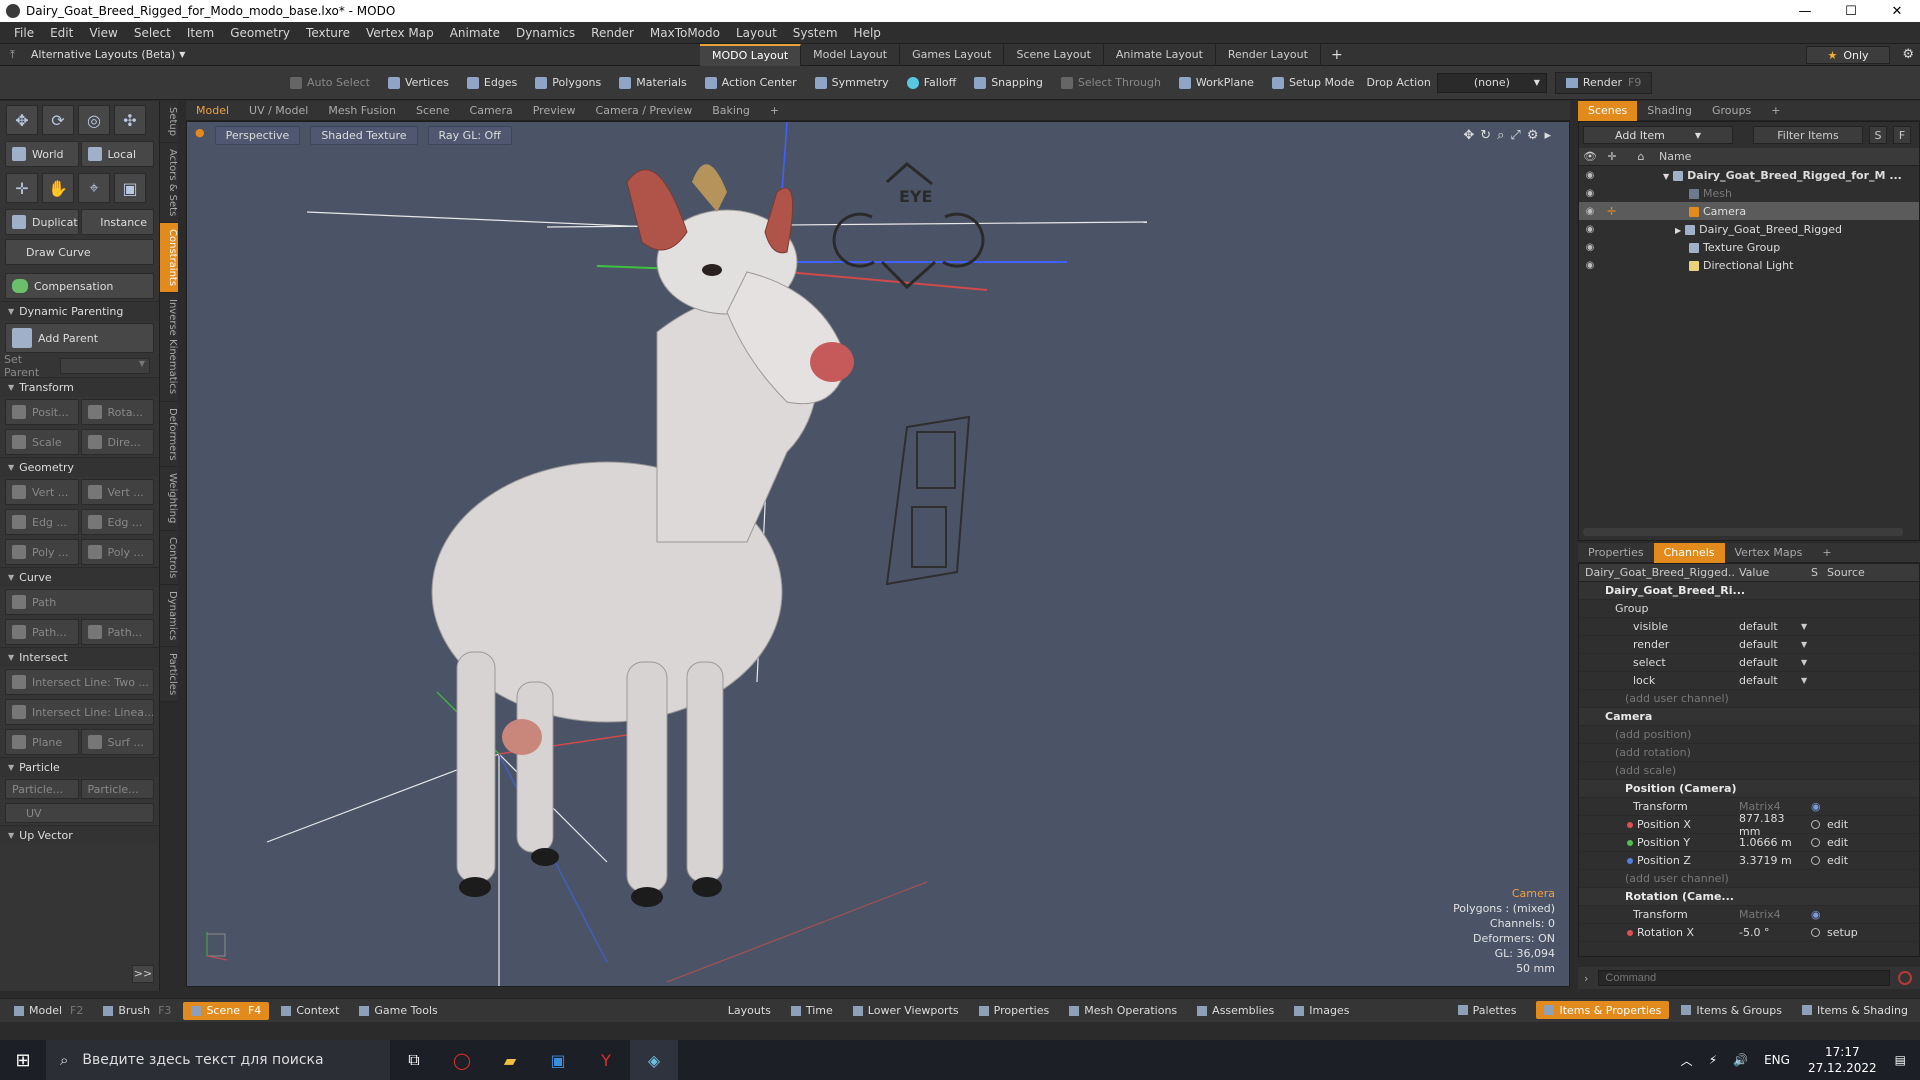 Image resolution: width=1920 pixels, height=1080 pixels. I want to click on play-icon: ▸, so click(1547, 135).